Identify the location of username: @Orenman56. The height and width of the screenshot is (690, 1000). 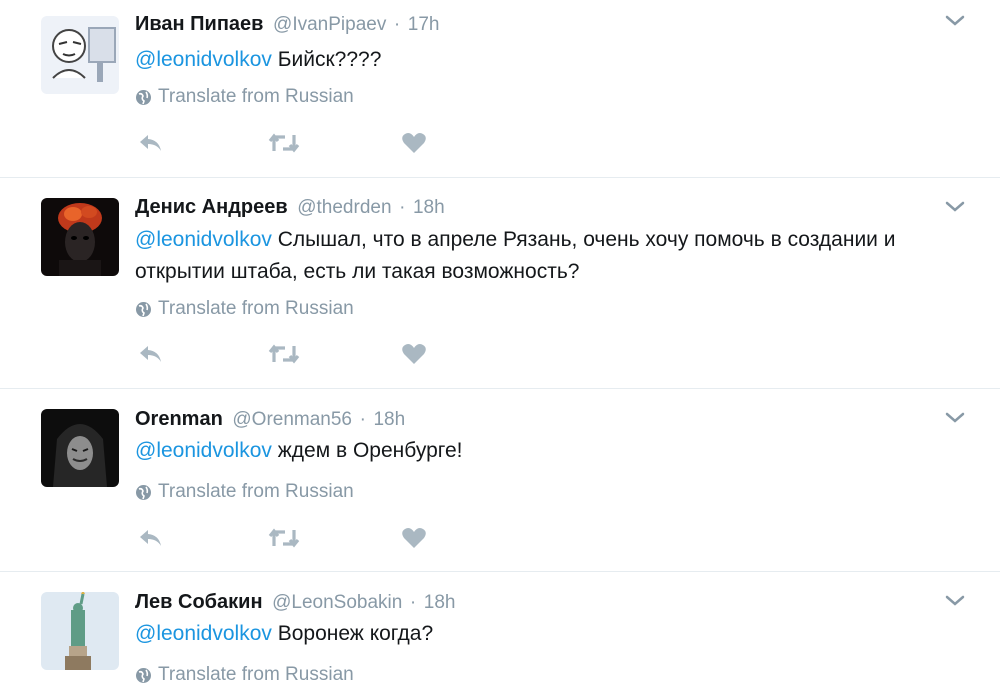
(292, 419).